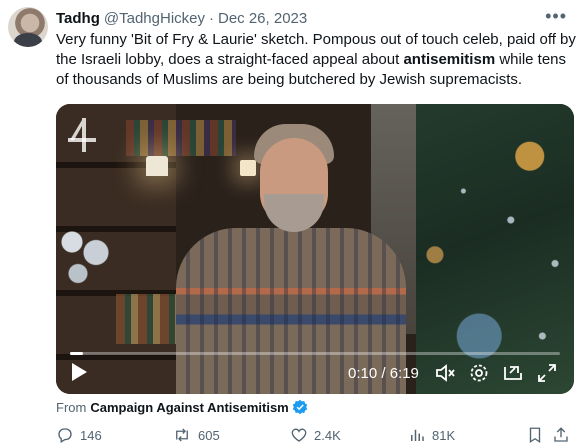 The height and width of the screenshot is (448, 577). Describe the element at coordinates (547, 373) in the screenshot. I see `fullscreen-icon` at that location.